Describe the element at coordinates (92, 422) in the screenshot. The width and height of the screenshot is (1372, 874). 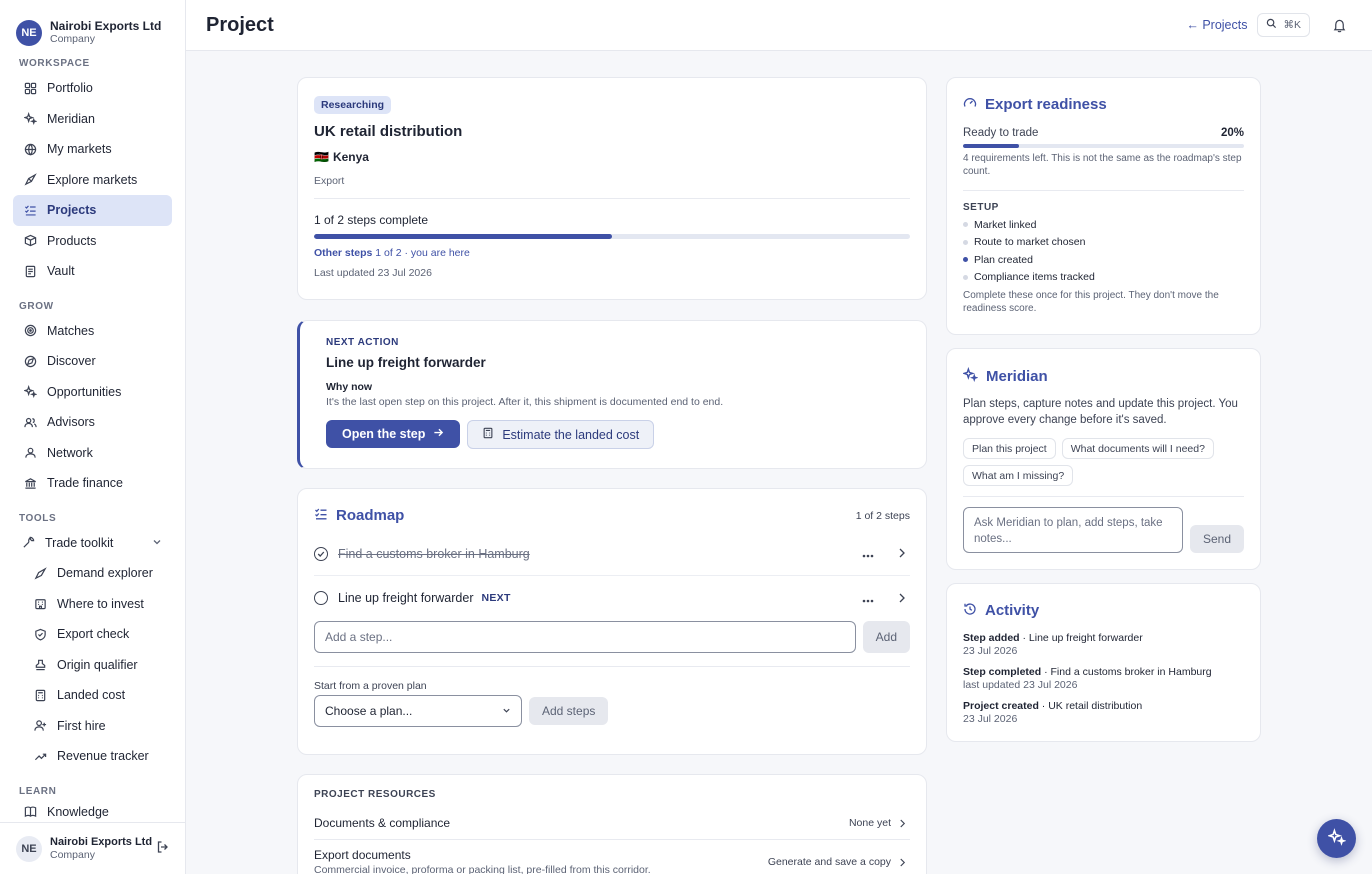
I see `sidebar-item-advisors: Advisors` at that location.